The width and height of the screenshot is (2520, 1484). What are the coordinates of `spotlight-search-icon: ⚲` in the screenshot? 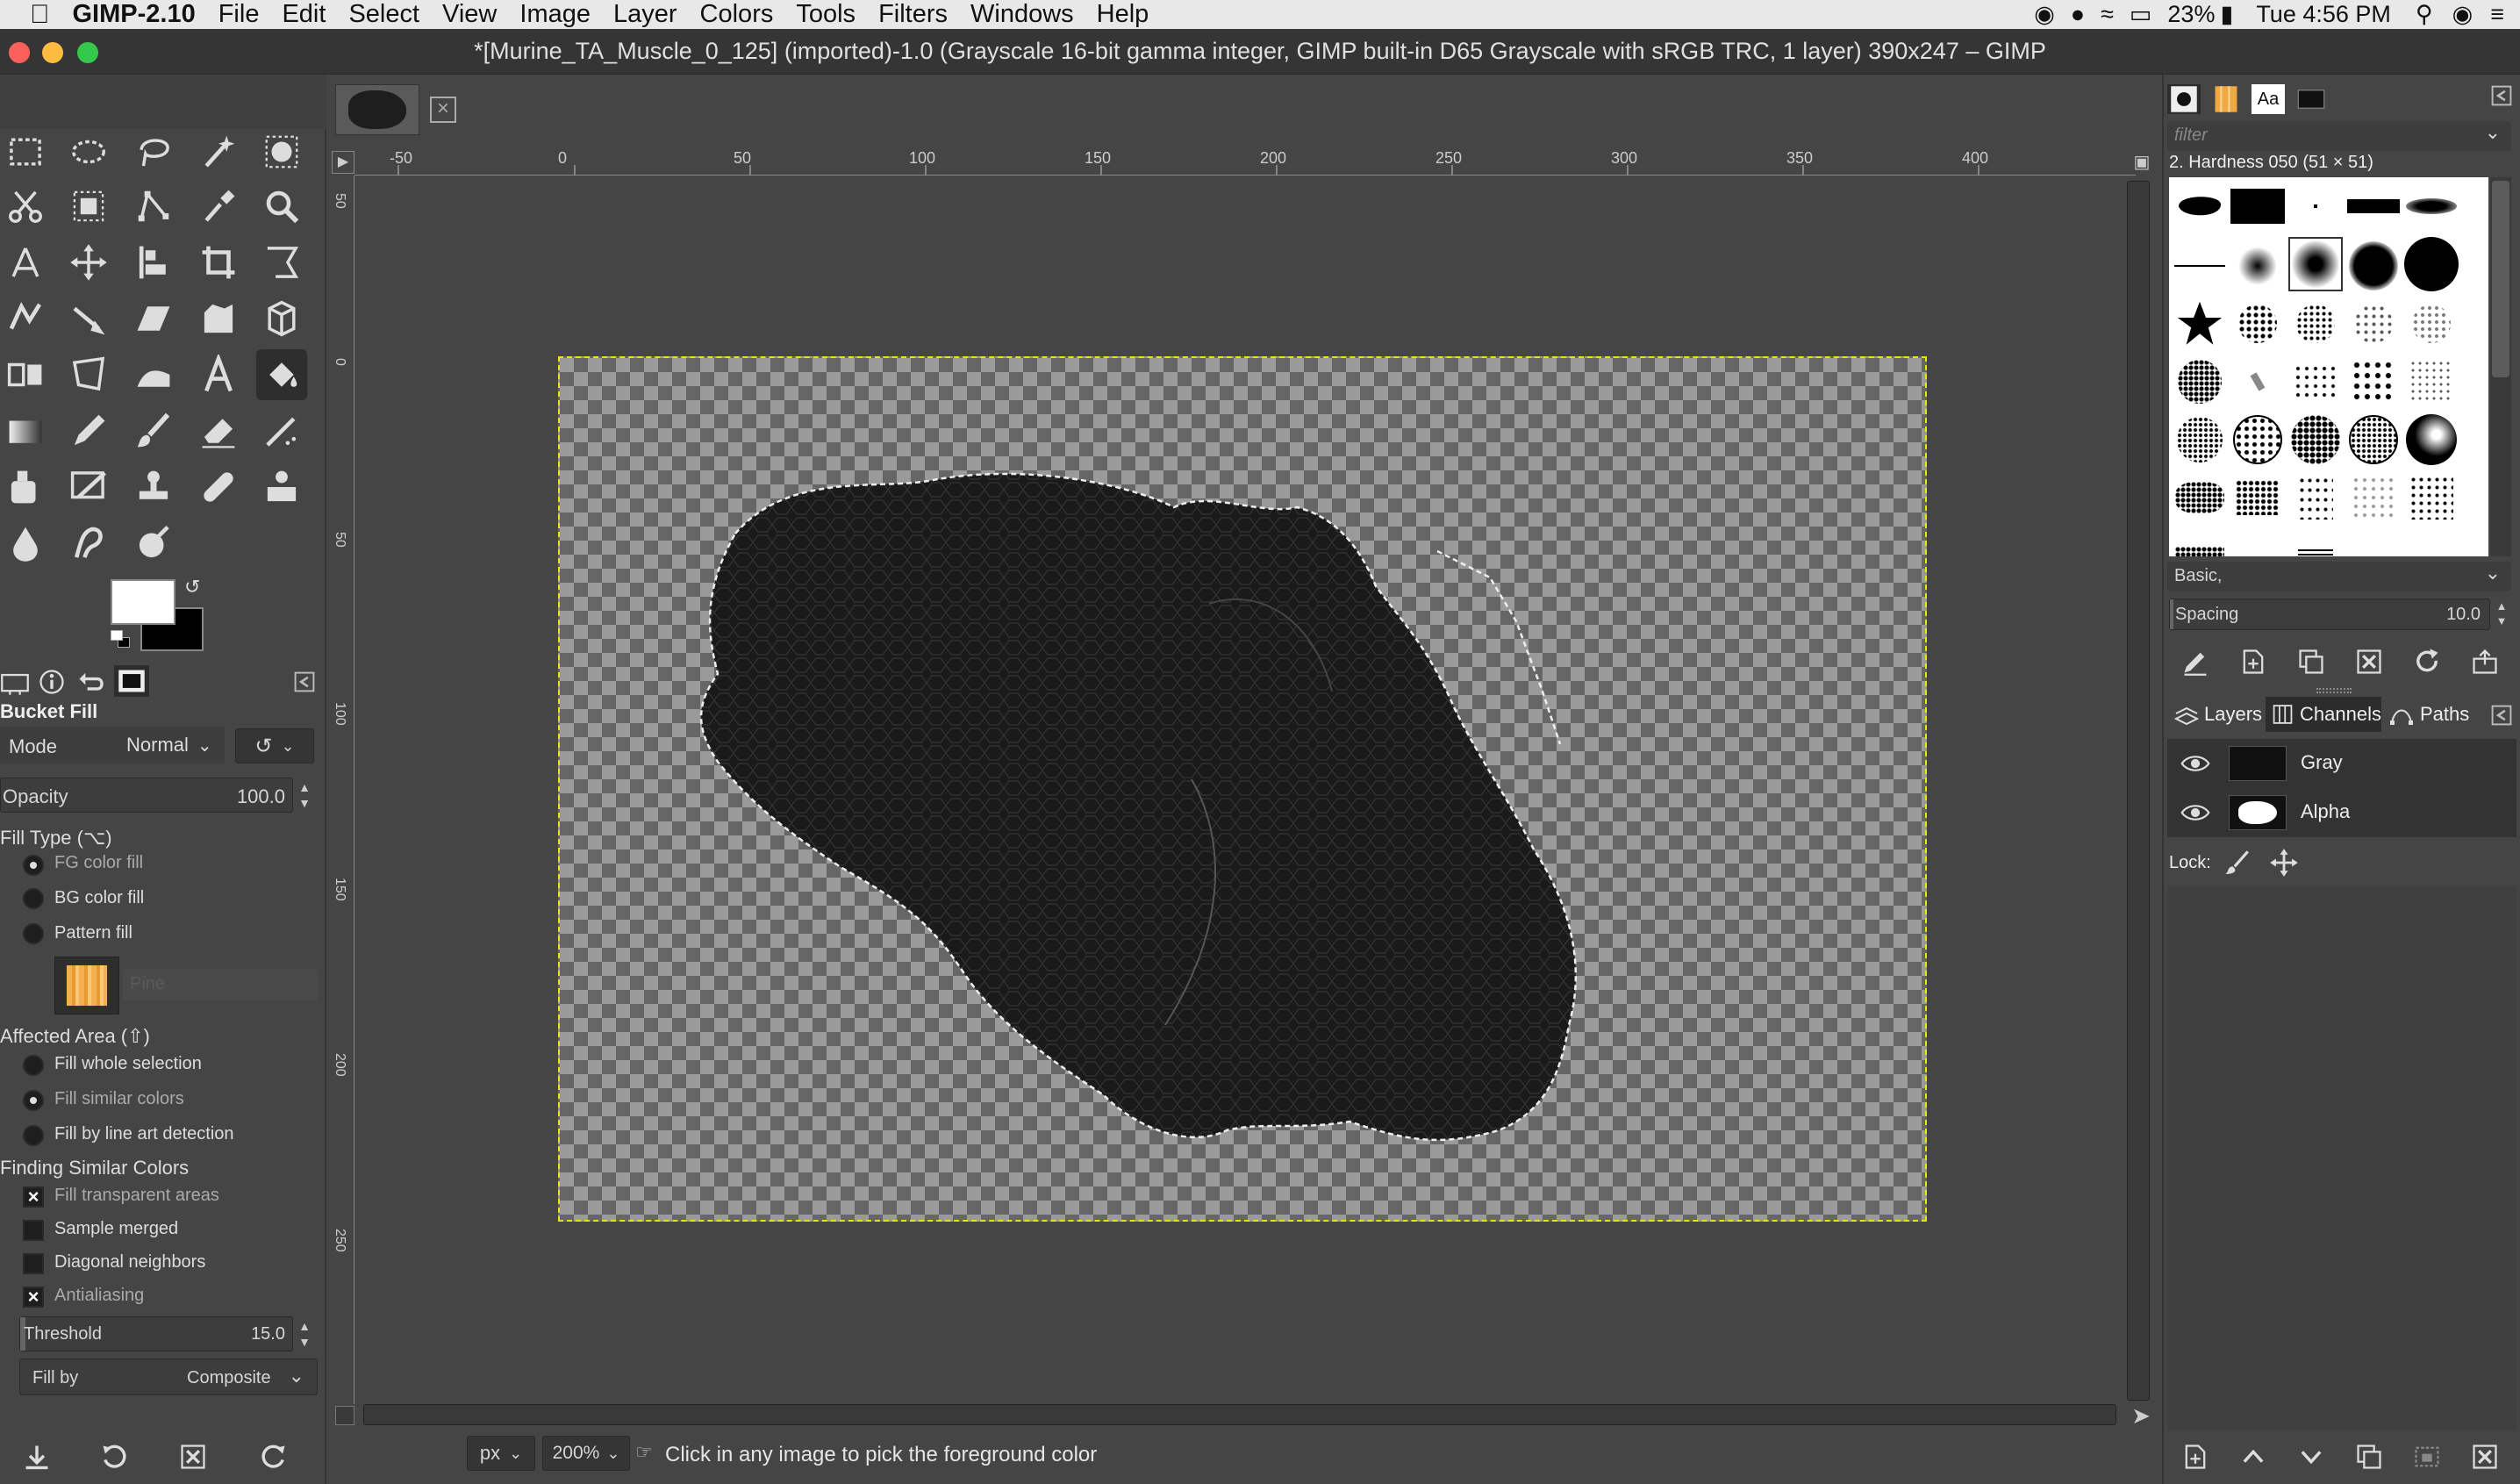 It's located at (2424, 15).